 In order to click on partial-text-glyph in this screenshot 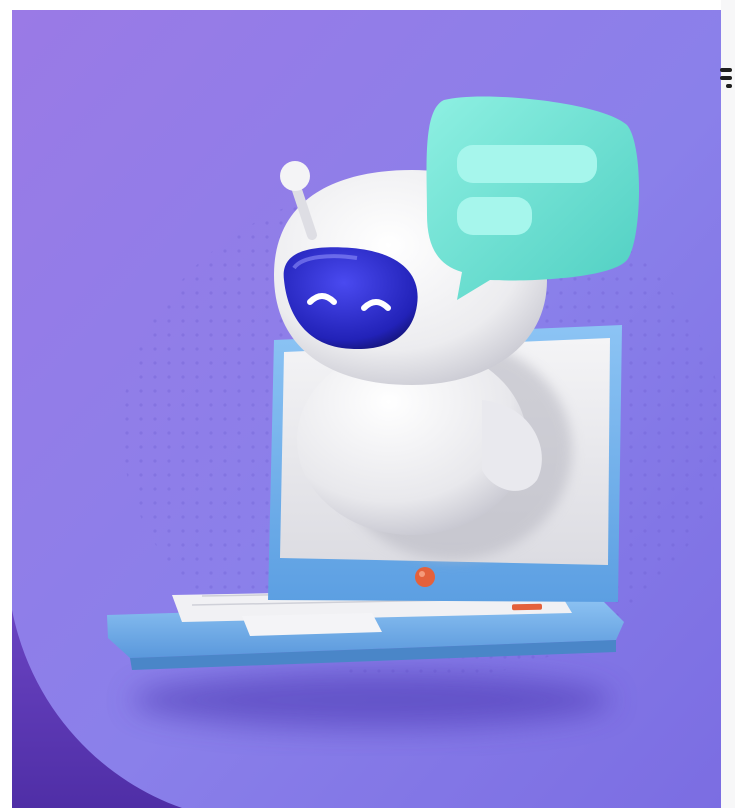, I will do `click(726, 75)`.